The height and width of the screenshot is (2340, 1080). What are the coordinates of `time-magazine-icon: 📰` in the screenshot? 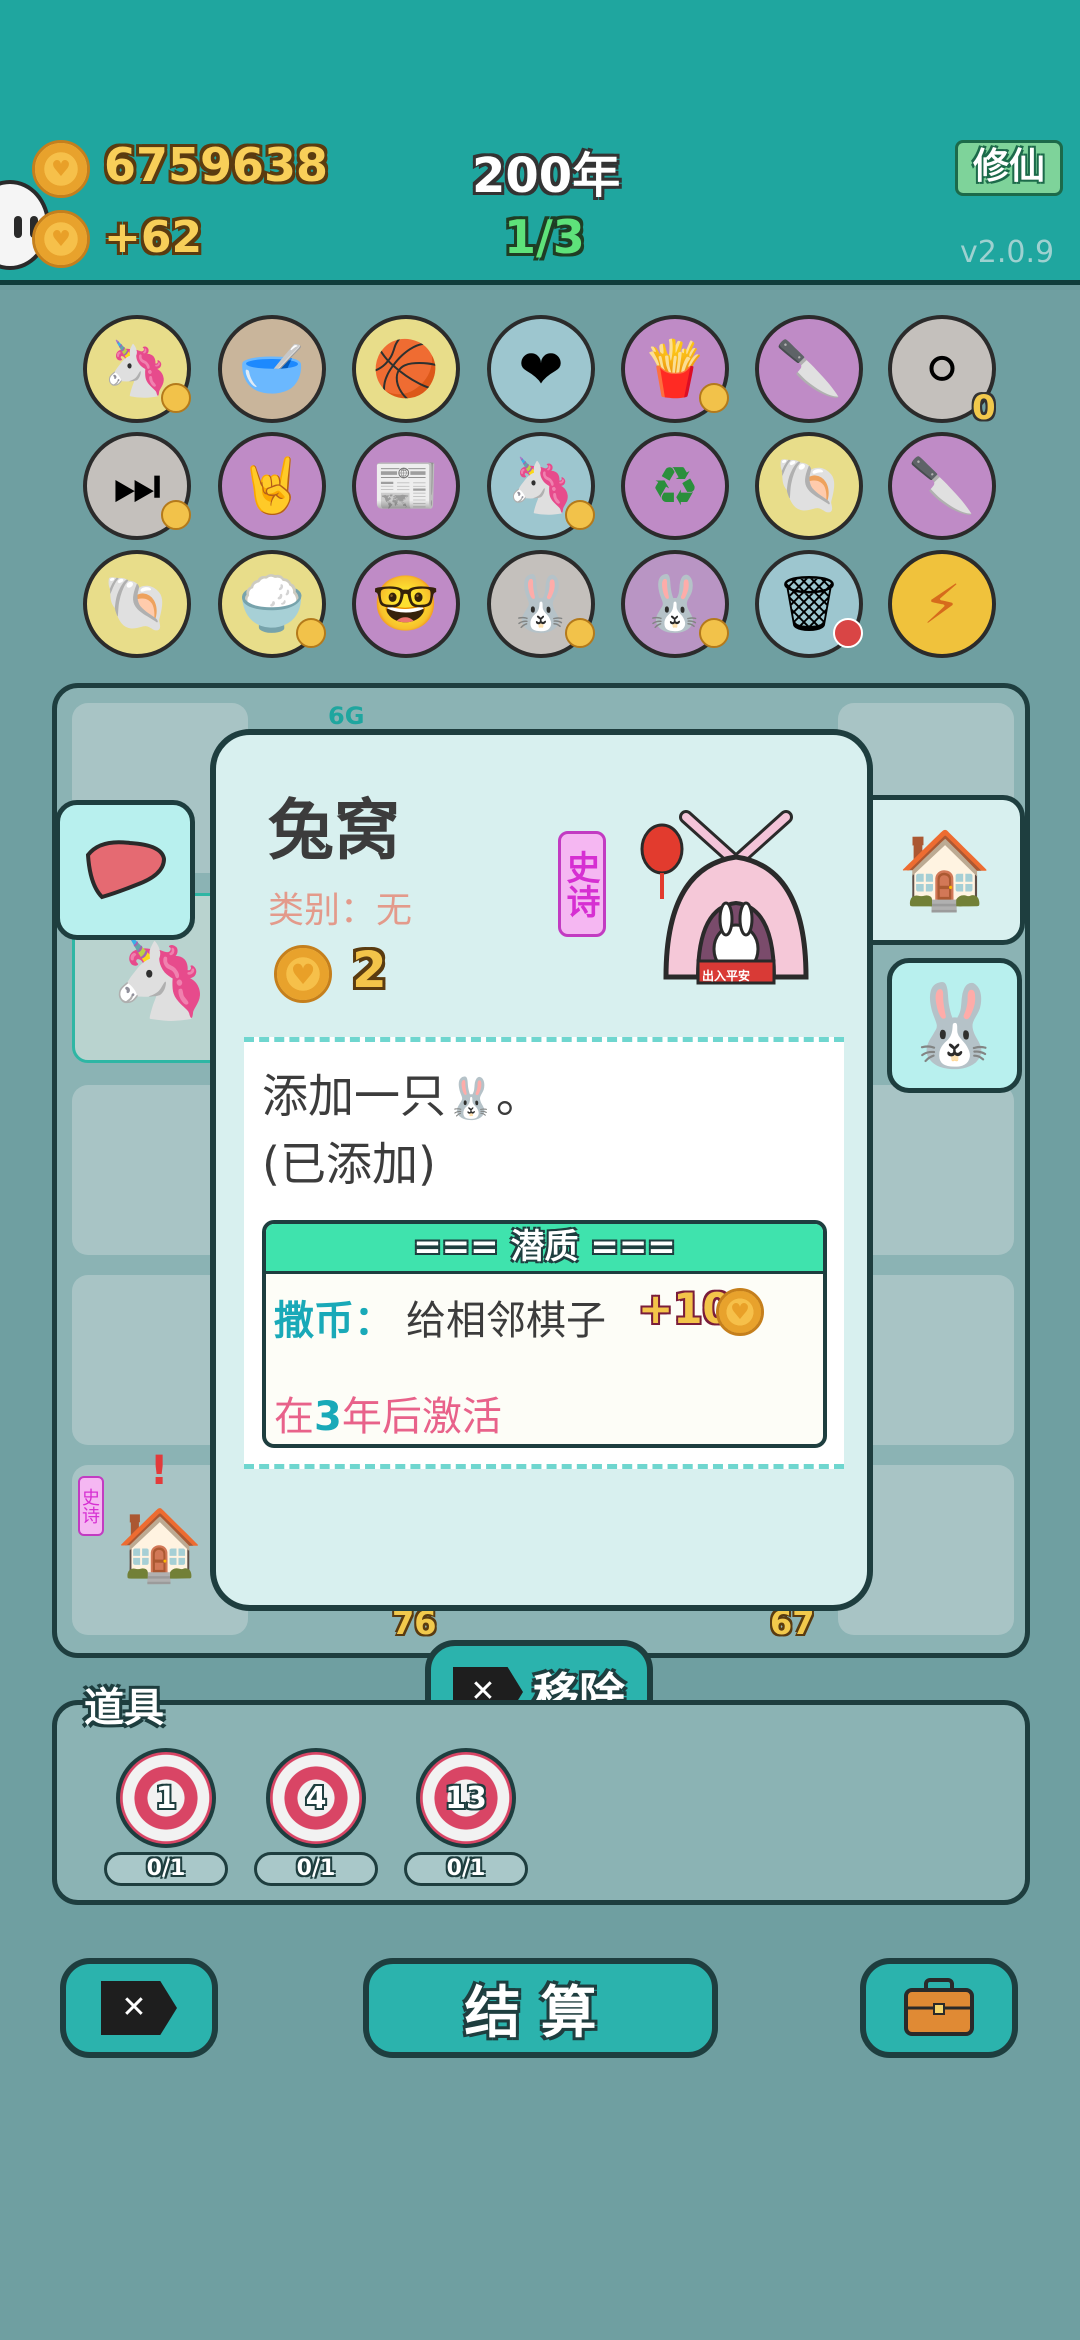 It's located at (406, 486).